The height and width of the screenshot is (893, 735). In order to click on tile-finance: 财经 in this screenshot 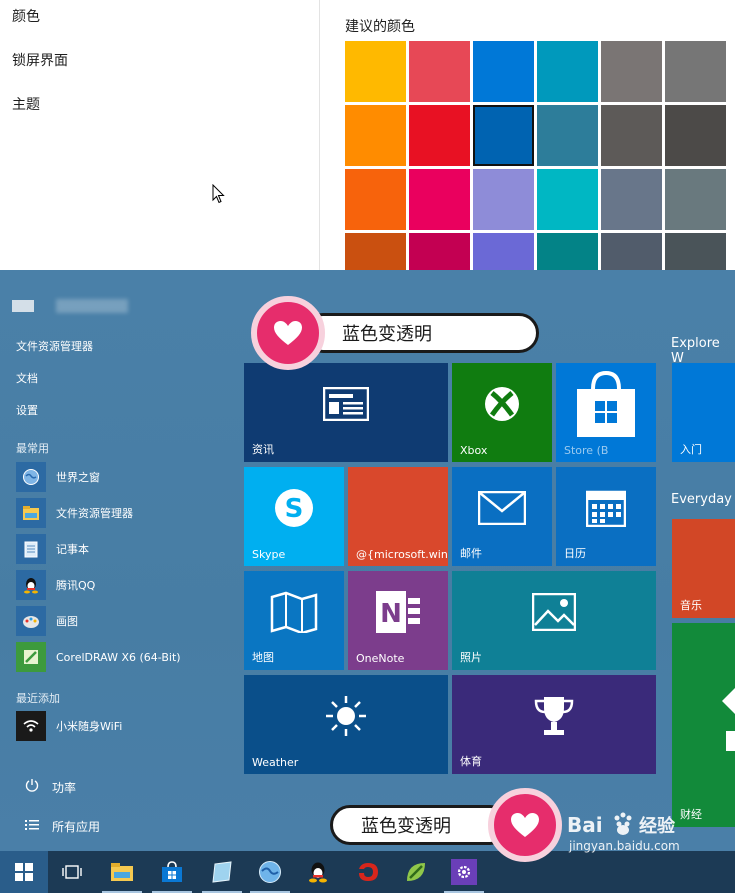, I will do `click(703, 725)`.